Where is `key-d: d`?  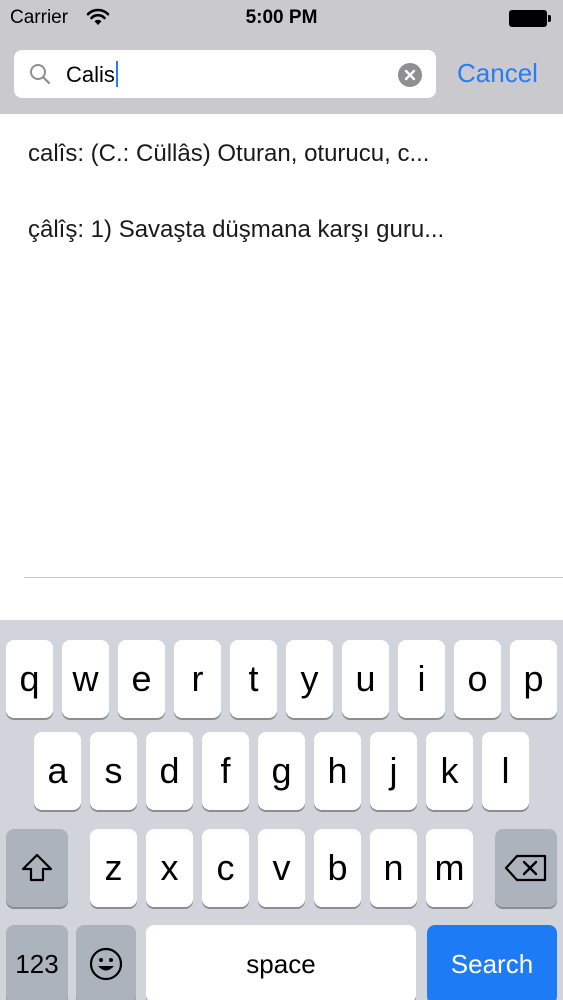
key-d: d is located at coordinates (169, 771).